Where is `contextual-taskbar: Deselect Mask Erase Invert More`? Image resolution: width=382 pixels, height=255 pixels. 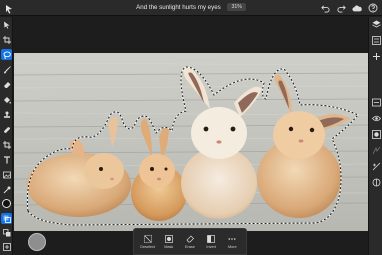 contextual-taskbar: Deselect Mask Erase Invert More is located at coordinates (190, 241).